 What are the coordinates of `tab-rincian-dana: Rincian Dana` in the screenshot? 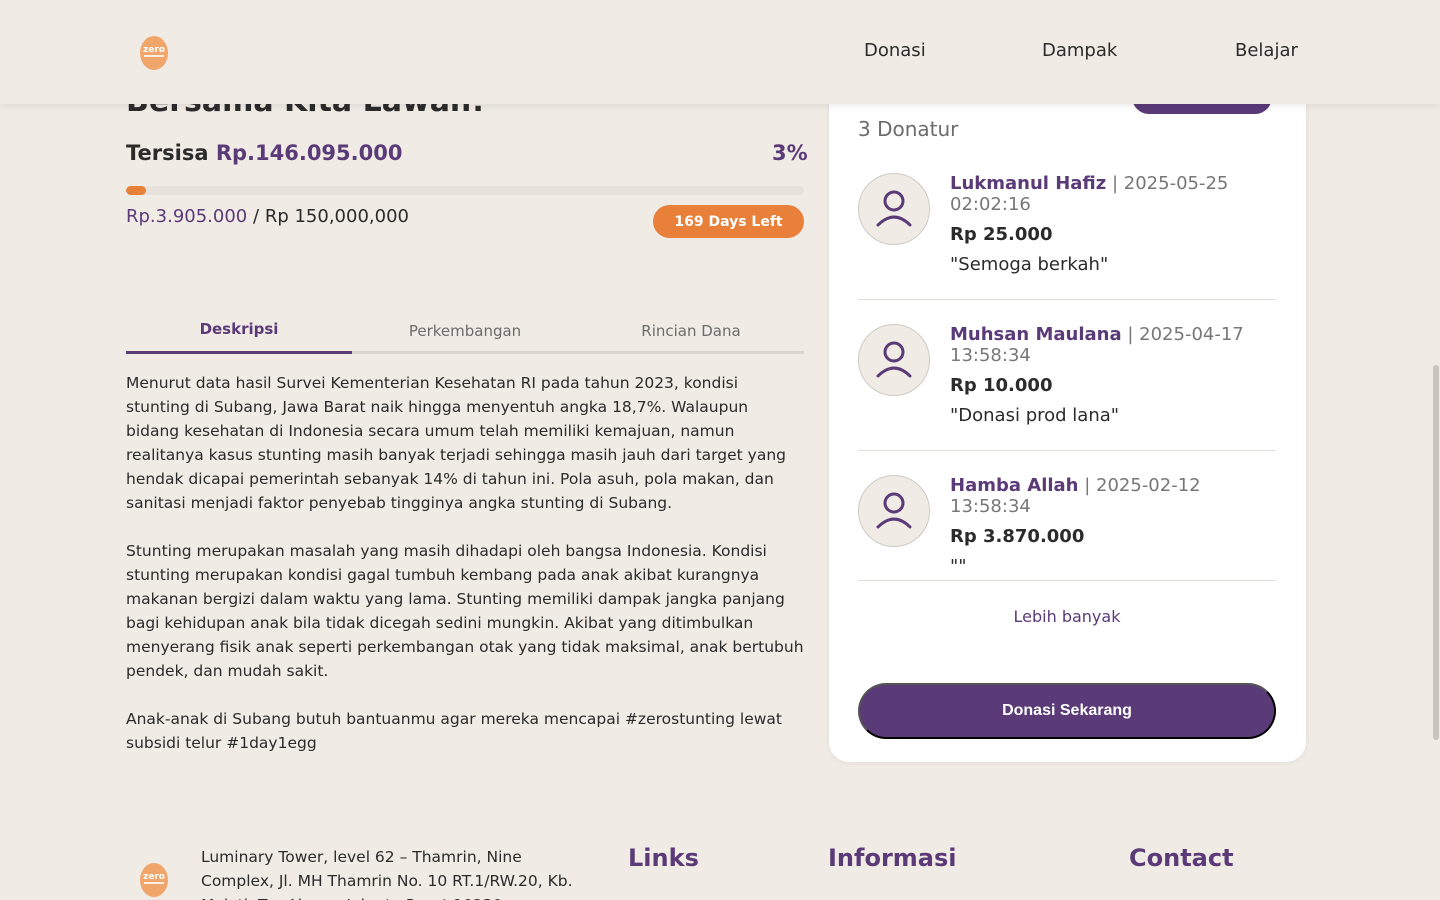 It's located at (691, 332).